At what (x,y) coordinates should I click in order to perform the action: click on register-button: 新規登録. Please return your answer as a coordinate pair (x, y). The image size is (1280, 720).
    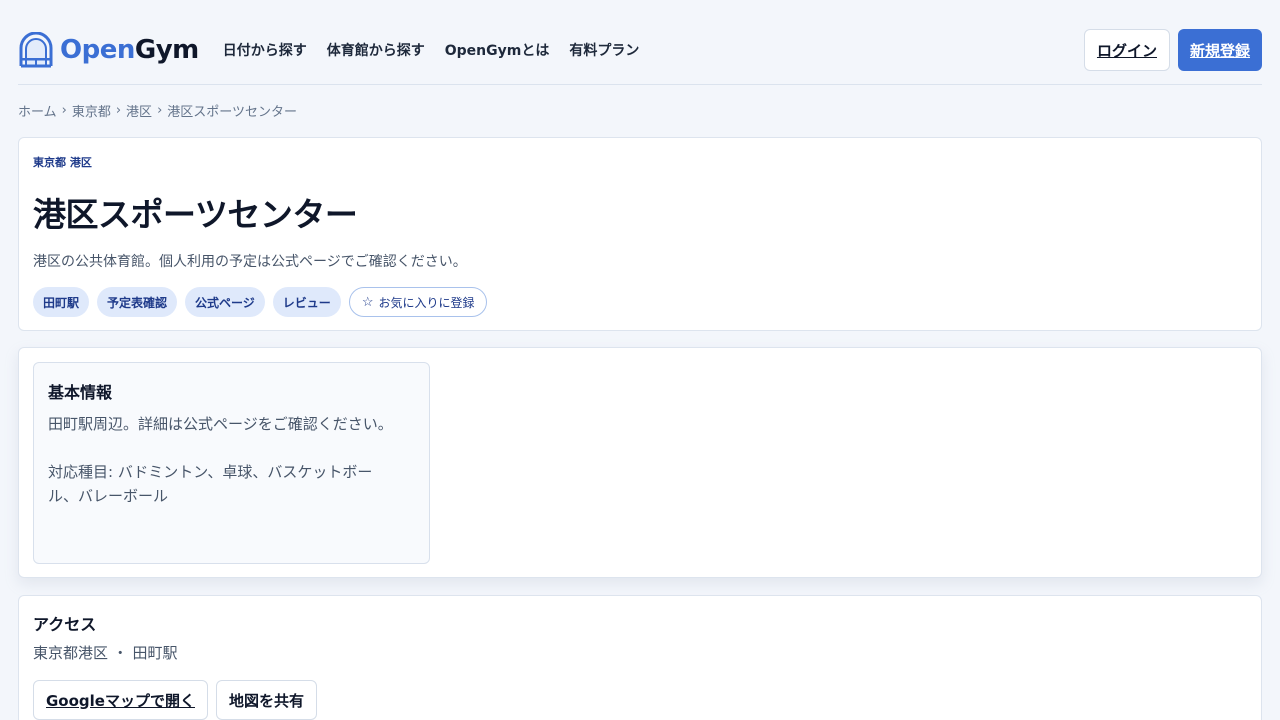
    Looking at the image, I should click on (1219, 50).